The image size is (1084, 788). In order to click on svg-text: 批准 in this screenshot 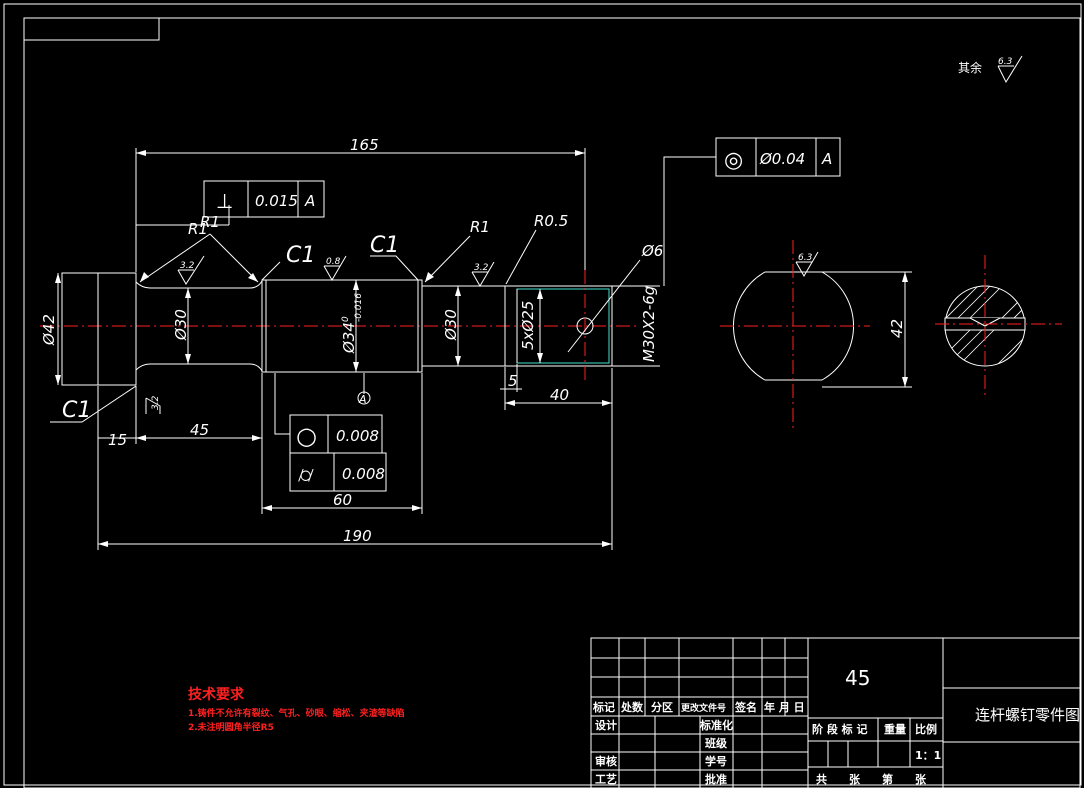, I will do `click(716, 779)`.